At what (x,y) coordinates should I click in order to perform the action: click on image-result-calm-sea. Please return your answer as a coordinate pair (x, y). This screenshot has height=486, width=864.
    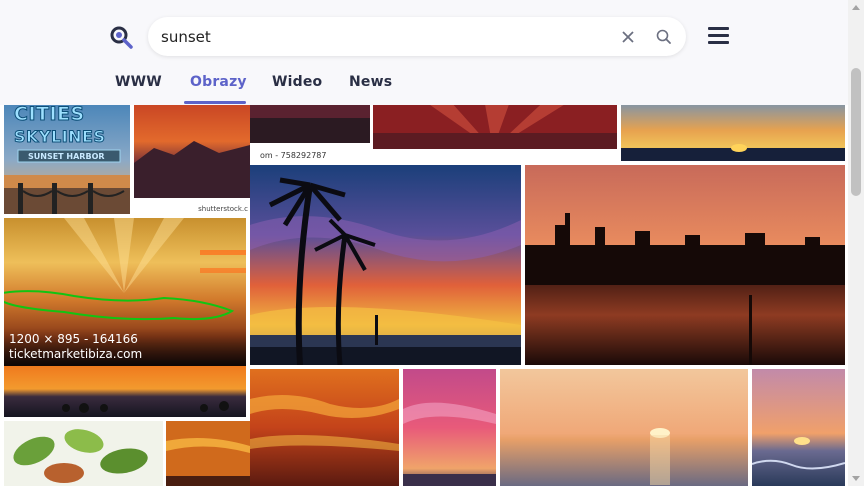
    Looking at the image, I should click on (624, 427).